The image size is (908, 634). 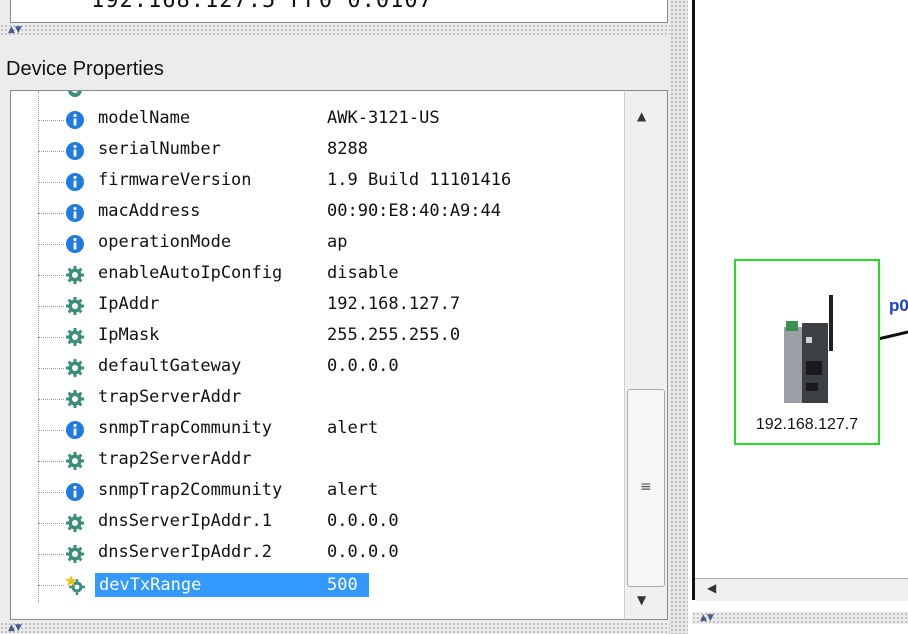 What do you see at coordinates (318, 275) in the screenshot?
I see `property-row: enableAutoIpConfig disable` at bounding box center [318, 275].